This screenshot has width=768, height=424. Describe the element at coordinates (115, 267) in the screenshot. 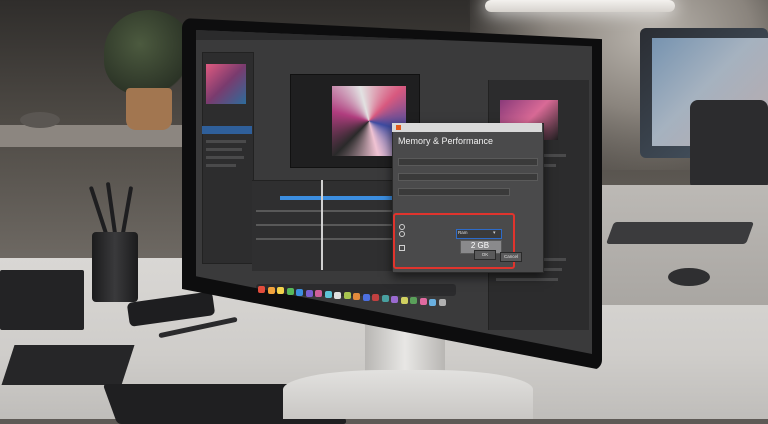

I see `pen-cup` at that location.